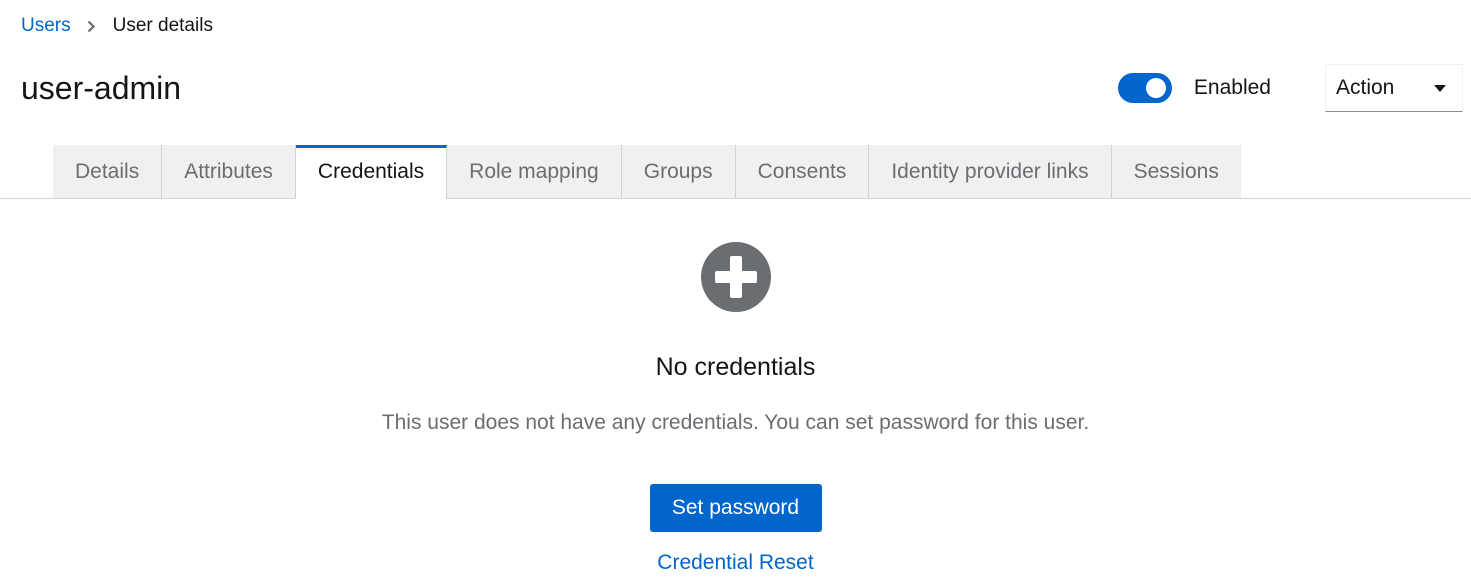  I want to click on action-dropdown-label: Action, so click(1365, 87).